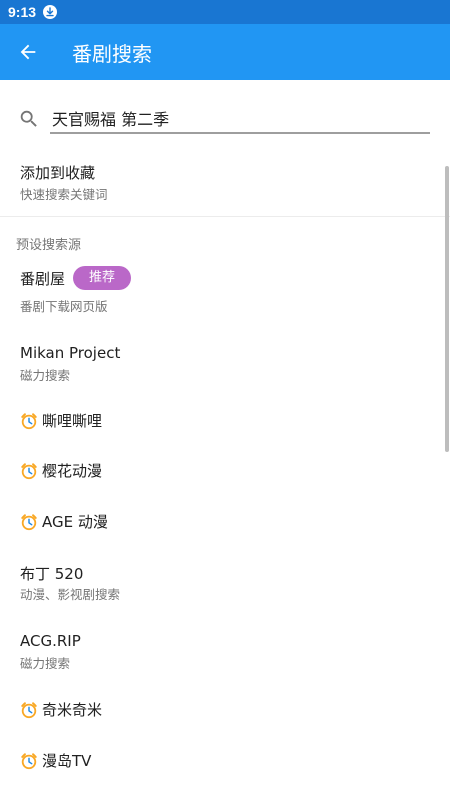 This screenshot has width=450, height=800. What do you see at coordinates (50, 641) in the screenshot?
I see `source-title: ACG.RIP` at bounding box center [50, 641].